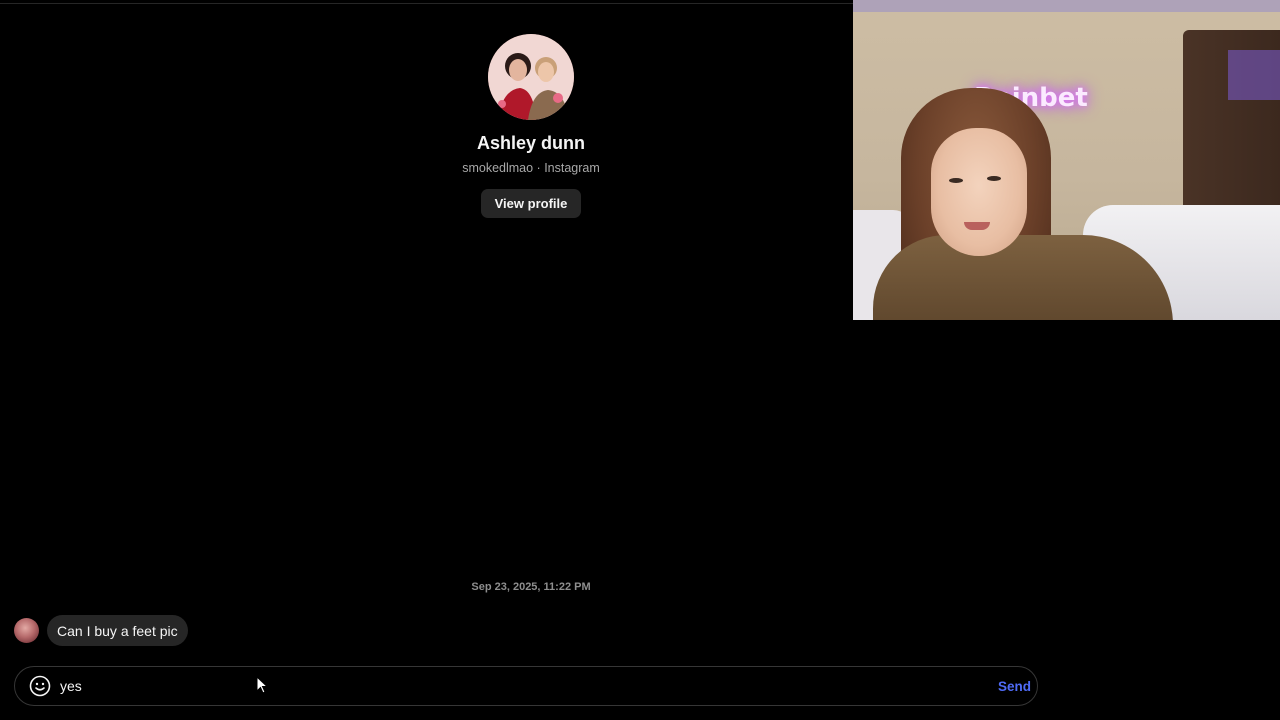 This screenshot has height=720, width=1280. What do you see at coordinates (530, 143) in the screenshot?
I see `profile-name: Ashley dunn` at bounding box center [530, 143].